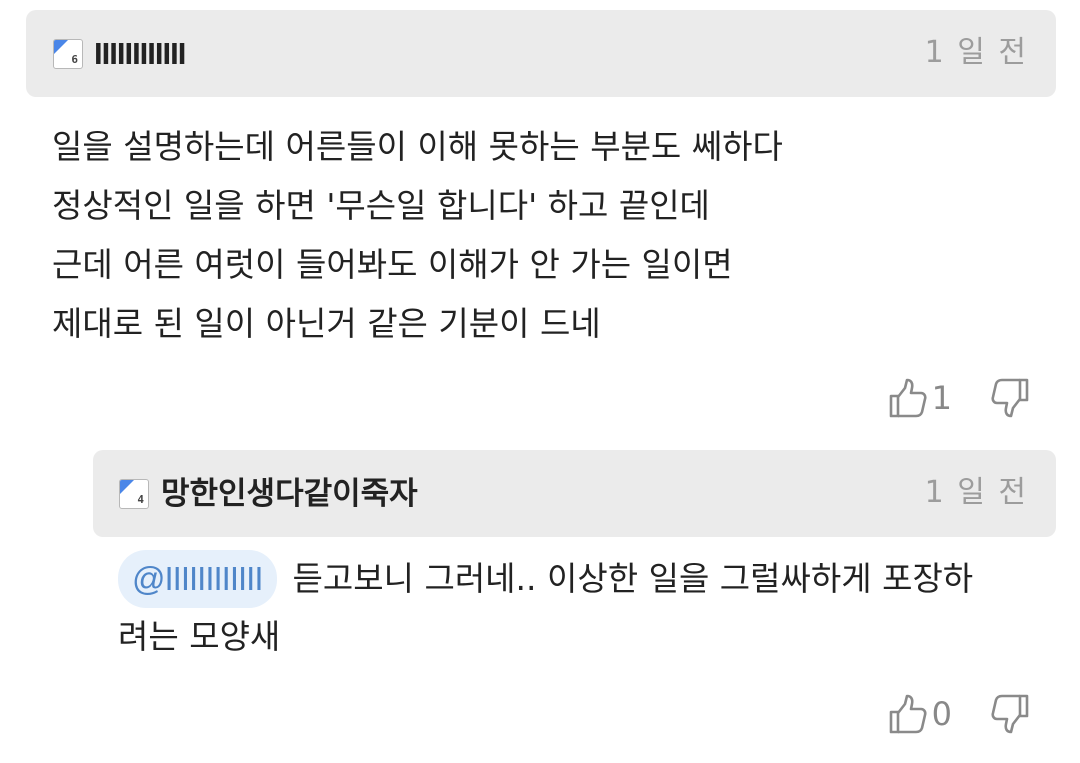 The height and width of the screenshot is (763, 1080). Describe the element at coordinates (574, 493) in the screenshot. I see `reply-header: 4 망한인생다같이죽자 1 일 전` at that location.